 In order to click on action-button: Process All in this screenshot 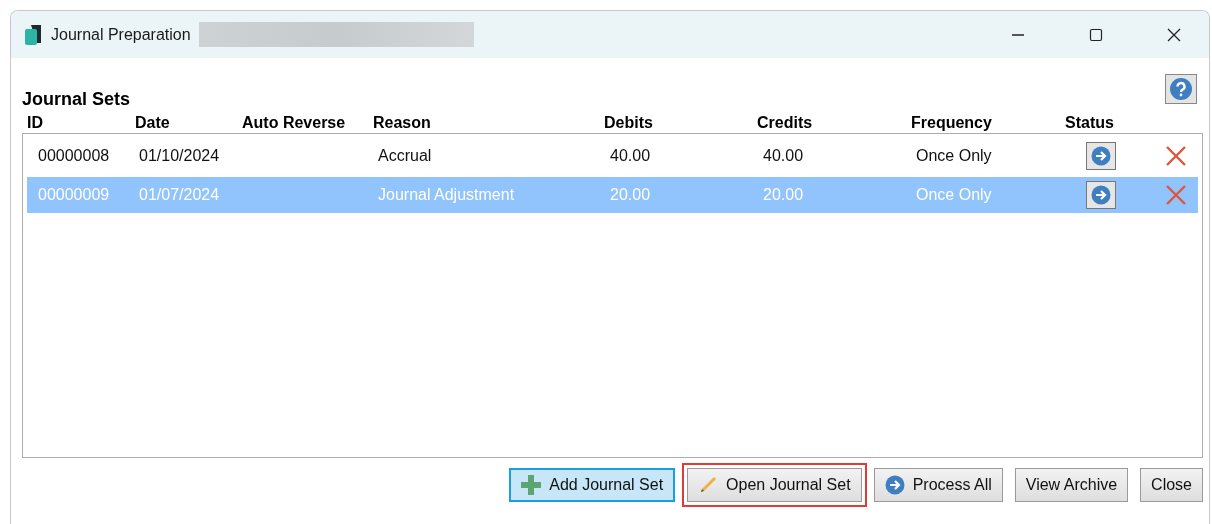, I will do `click(938, 485)`.